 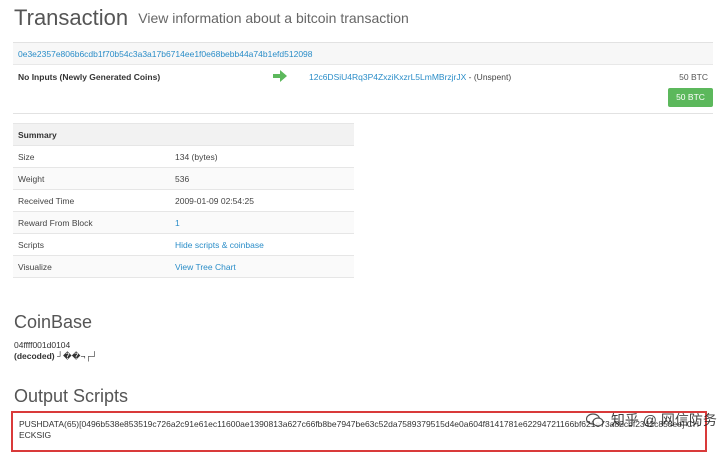 I want to click on input-label: No Inputs (Newly Generated Coins), so click(x=89, y=77).